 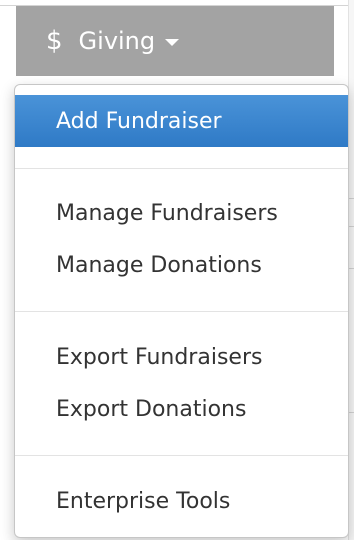 What do you see at coordinates (117, 41) in the screenshot?
I see `giving-button-label: Giving` at bounding box center [117, 41].